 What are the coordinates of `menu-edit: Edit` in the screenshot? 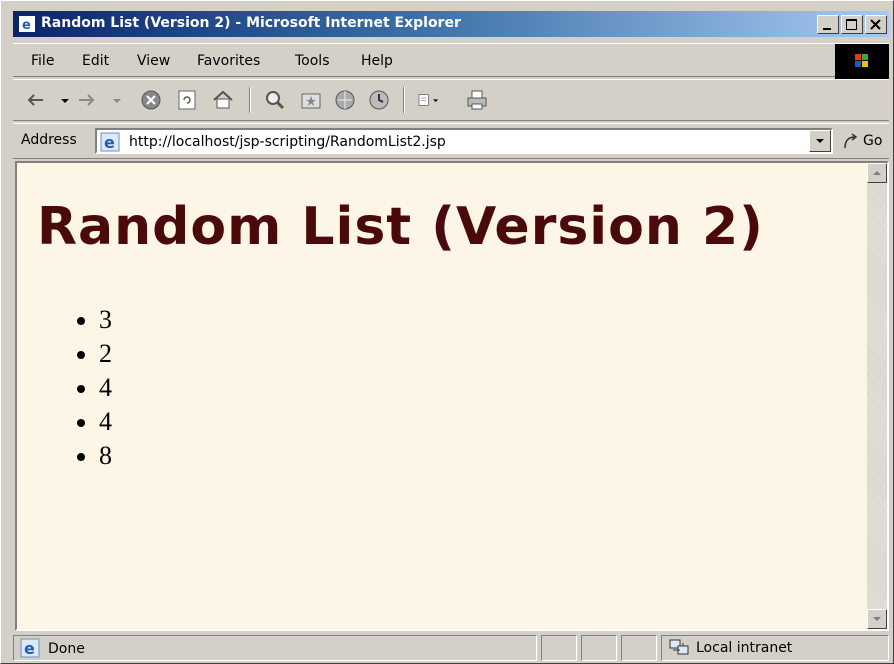 It's located at (95, 61).